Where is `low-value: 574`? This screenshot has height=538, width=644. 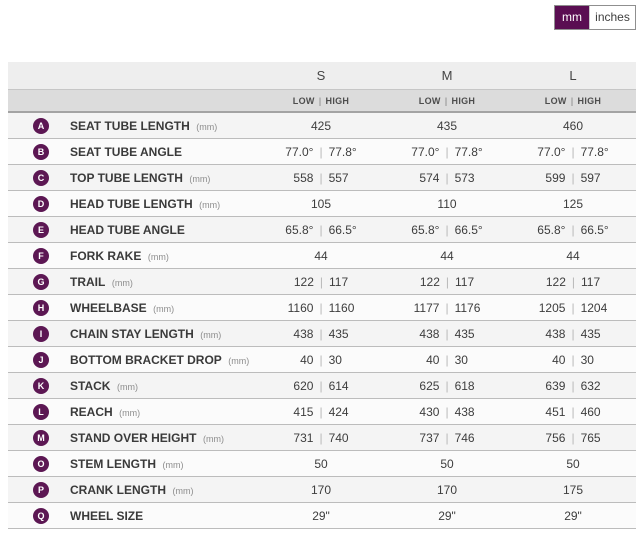
low-value: 574 is located at coordinates (429, 177).